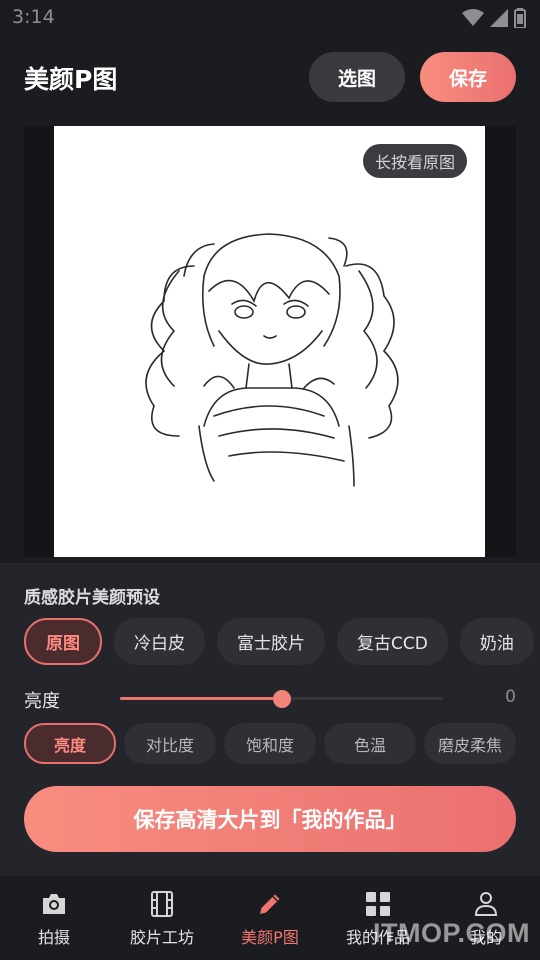 Image resolution: width=540 pixels, height=960 pixels. What do you see at coordinates (451, 933) in the screenshot?
I see `watermark: ITMOP.COM` at bounding box center [451, 933].